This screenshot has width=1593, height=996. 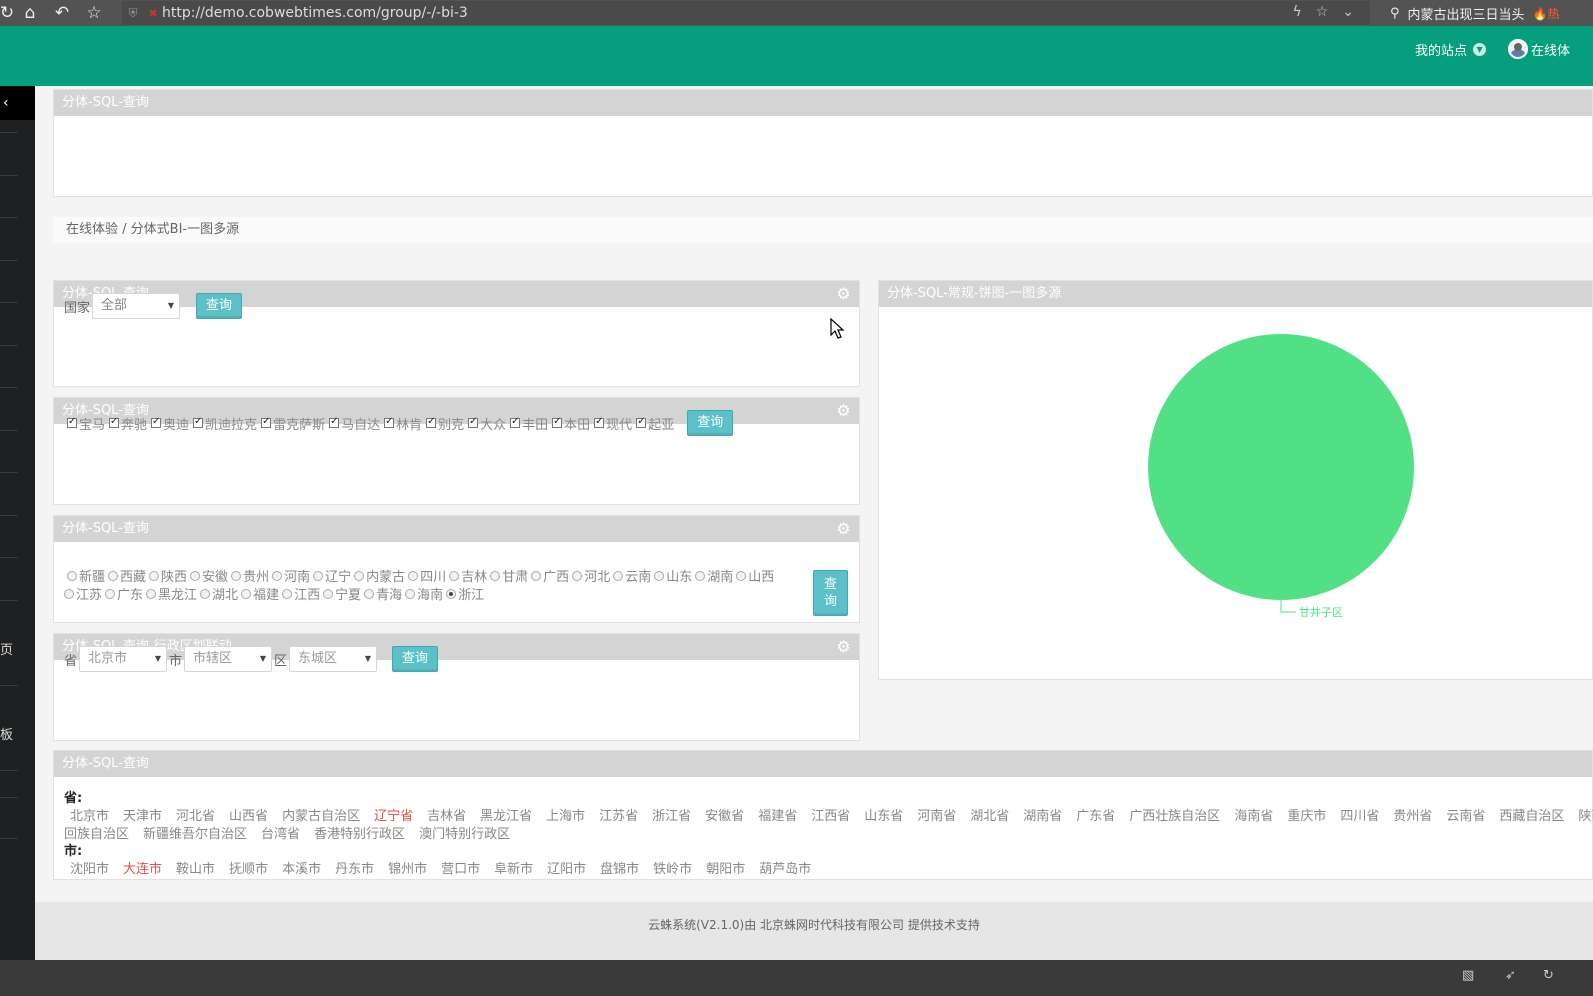 I want to click on country-query-button: 查询, so click(x=219, y=306).